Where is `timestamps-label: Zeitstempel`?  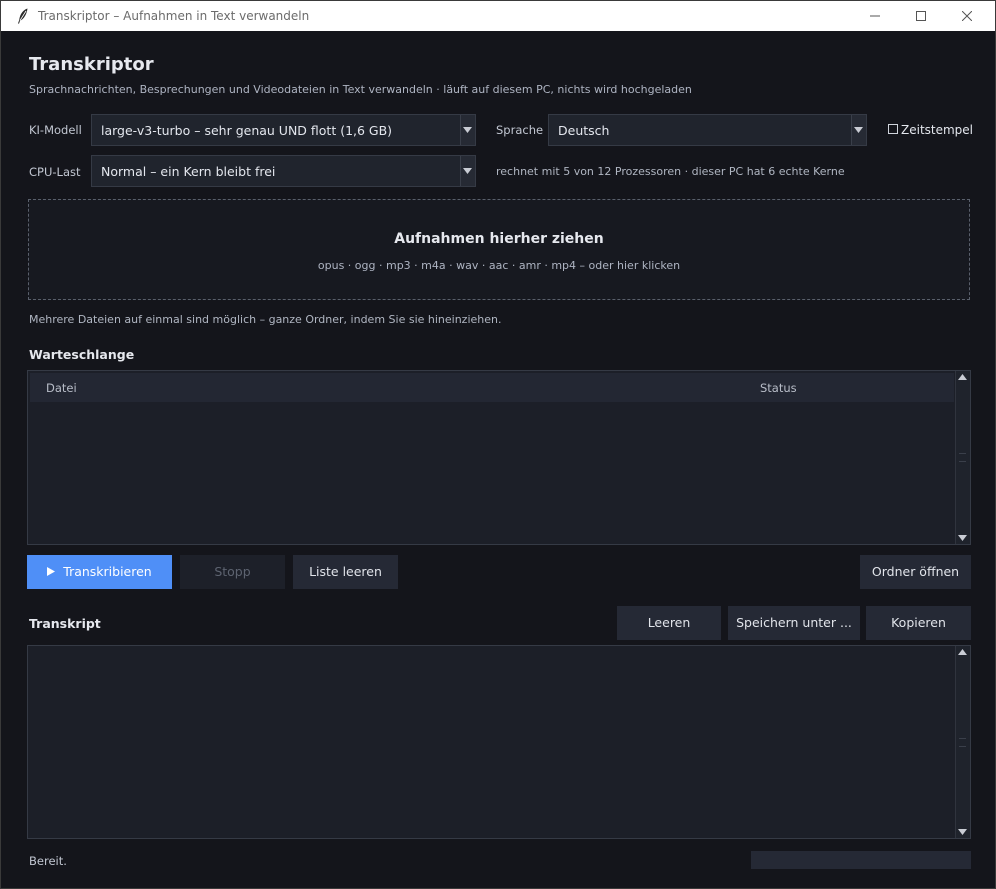 timestamps-label: Zeitstempel is located at coordinates (937, 130).